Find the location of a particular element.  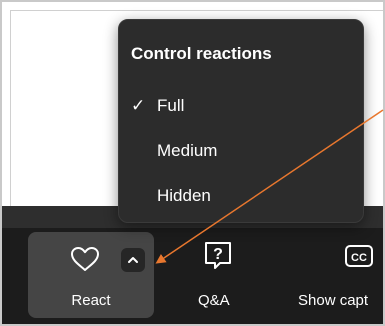

show-captions-label: Show capt is located at coordinates (333, 300).